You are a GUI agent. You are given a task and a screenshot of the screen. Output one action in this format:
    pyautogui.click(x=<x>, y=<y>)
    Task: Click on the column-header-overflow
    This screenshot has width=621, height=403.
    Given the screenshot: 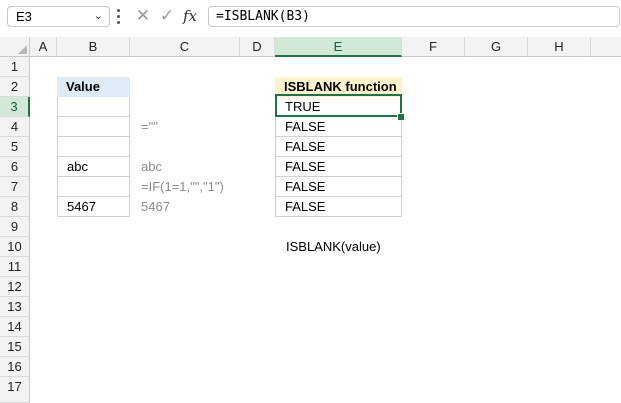 What is the action you would take?
    pyautogui.click(x=606, y=47)
    